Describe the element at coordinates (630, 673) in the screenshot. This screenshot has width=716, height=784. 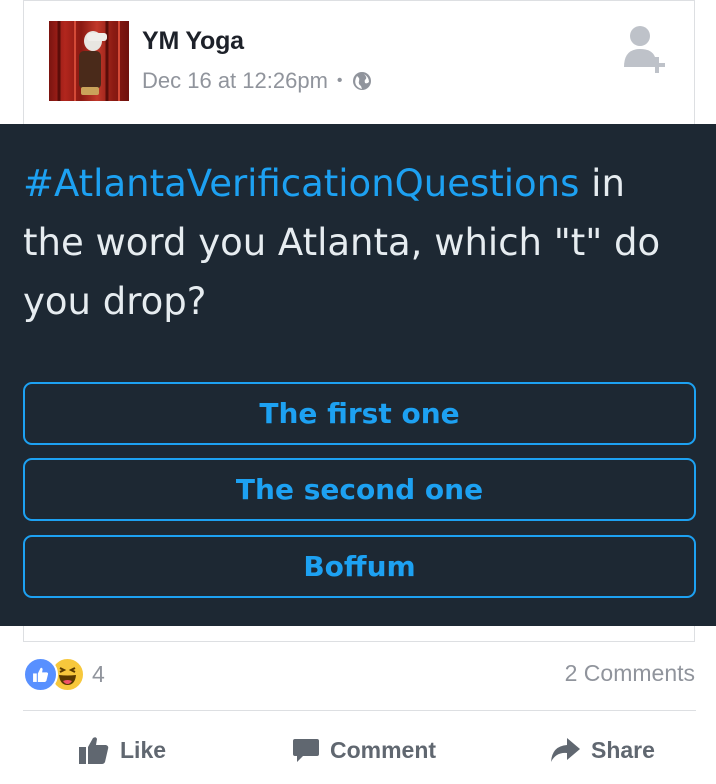
I see `comments-count: 2 Comments` at that location.